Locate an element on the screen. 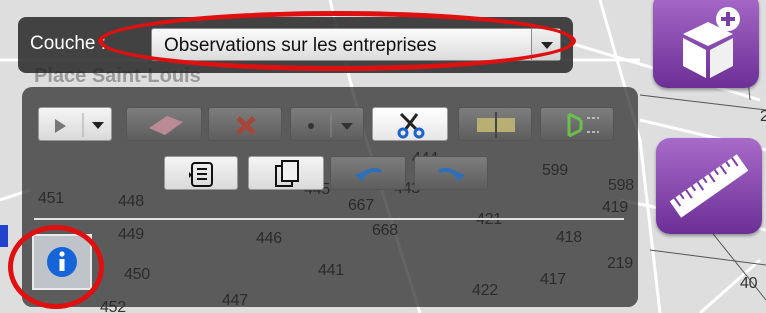  select-tool-button is located at coordinates (75, 124).